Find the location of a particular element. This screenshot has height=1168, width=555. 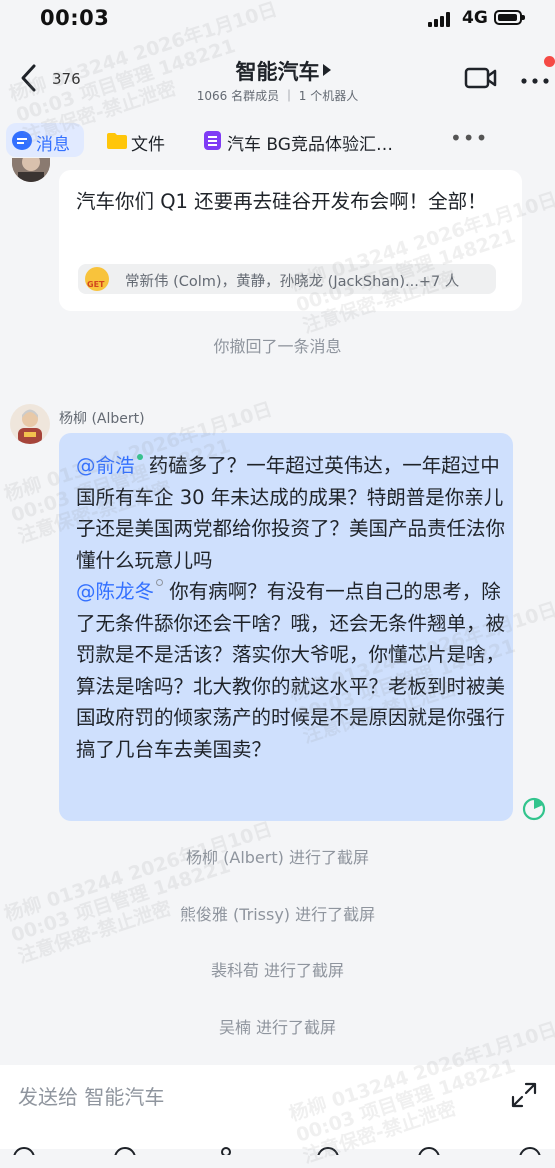

folder-icon is located at coordinates (117, 141).